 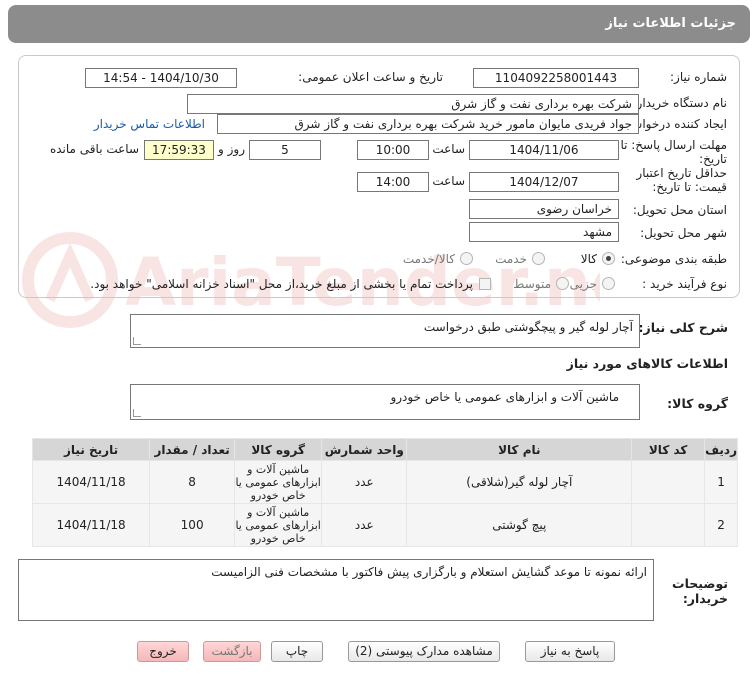 What do you see at coordinates (721, 449) in the screenshot?
I see `col-row-header: ردیف` at bounding box center [721, 449].